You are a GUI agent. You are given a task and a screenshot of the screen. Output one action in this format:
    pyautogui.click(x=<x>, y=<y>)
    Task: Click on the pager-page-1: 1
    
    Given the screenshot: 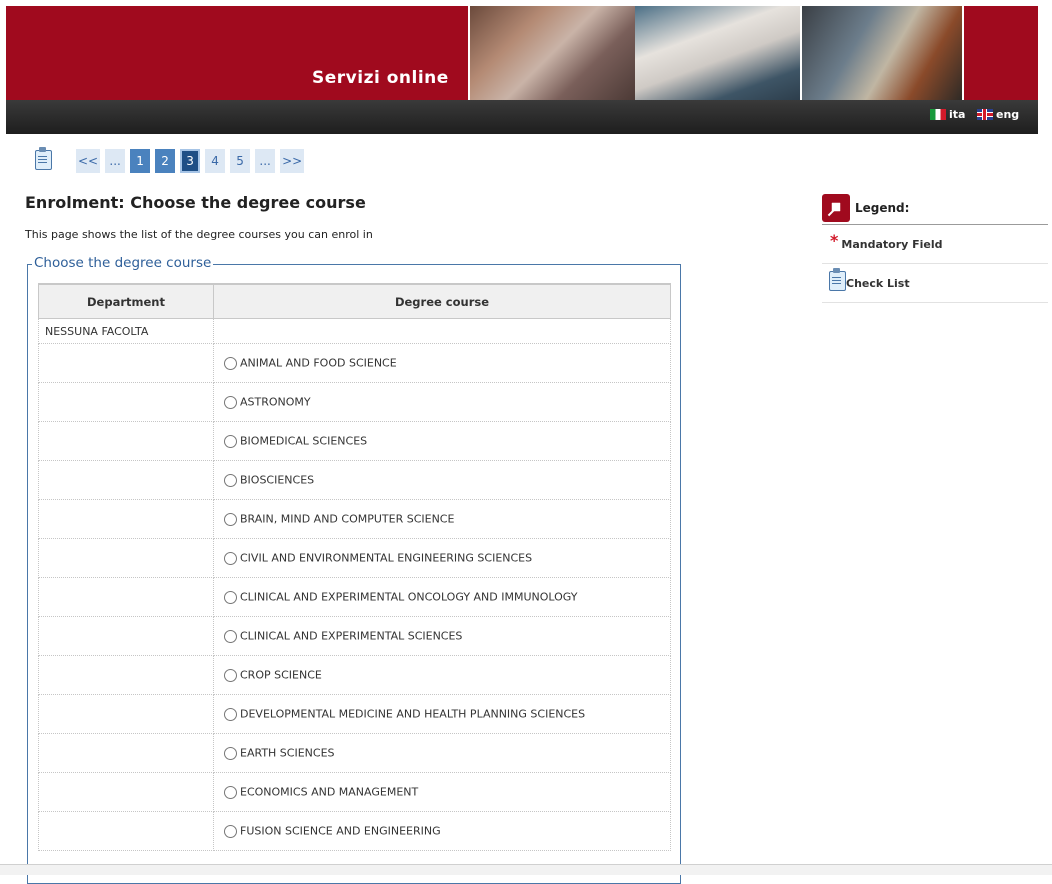 What is the action you would take?
    pyautogui.click(x=140, y=161)
    